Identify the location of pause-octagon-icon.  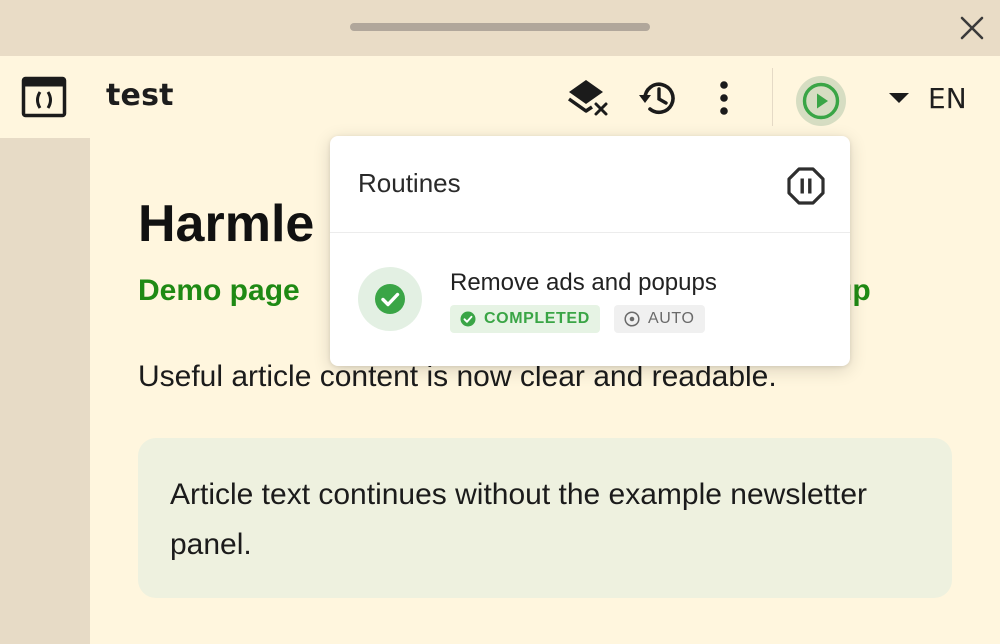
(806, 186).